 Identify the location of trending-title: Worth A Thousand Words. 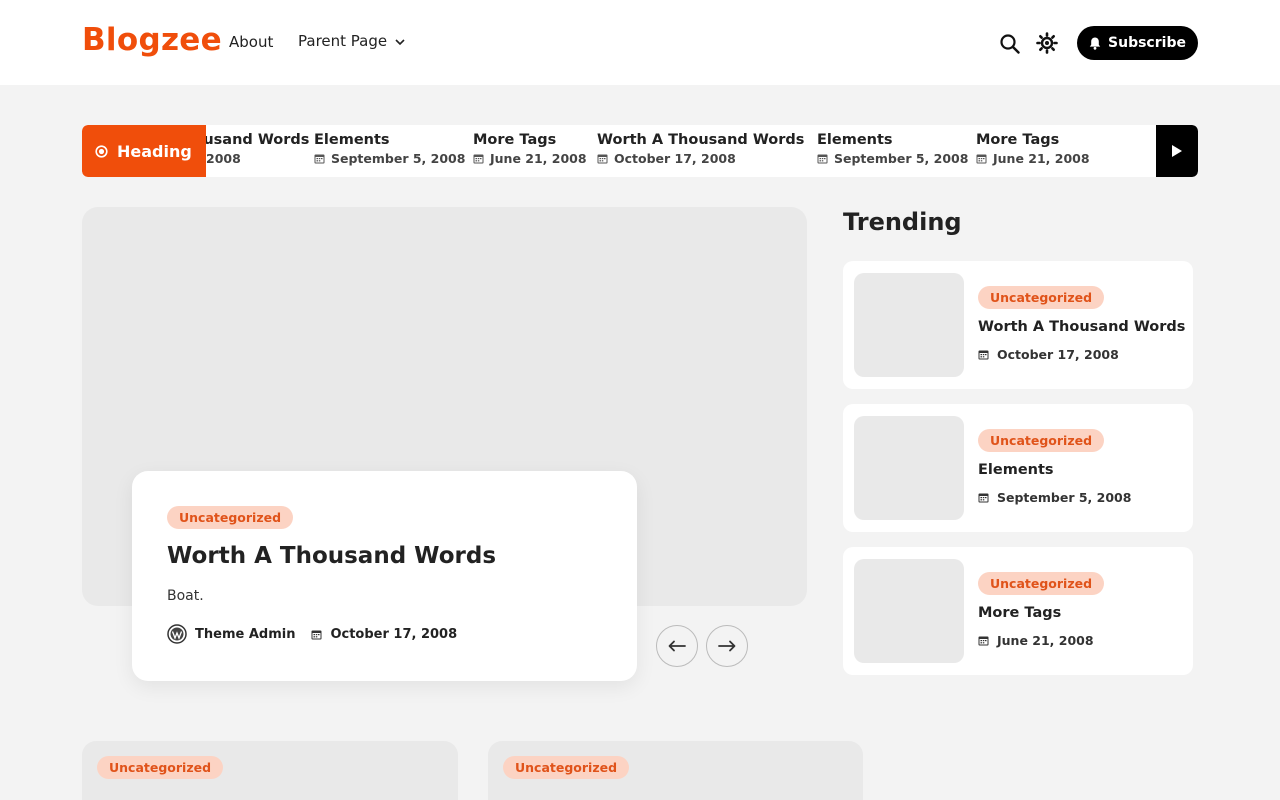
(1081, 327).